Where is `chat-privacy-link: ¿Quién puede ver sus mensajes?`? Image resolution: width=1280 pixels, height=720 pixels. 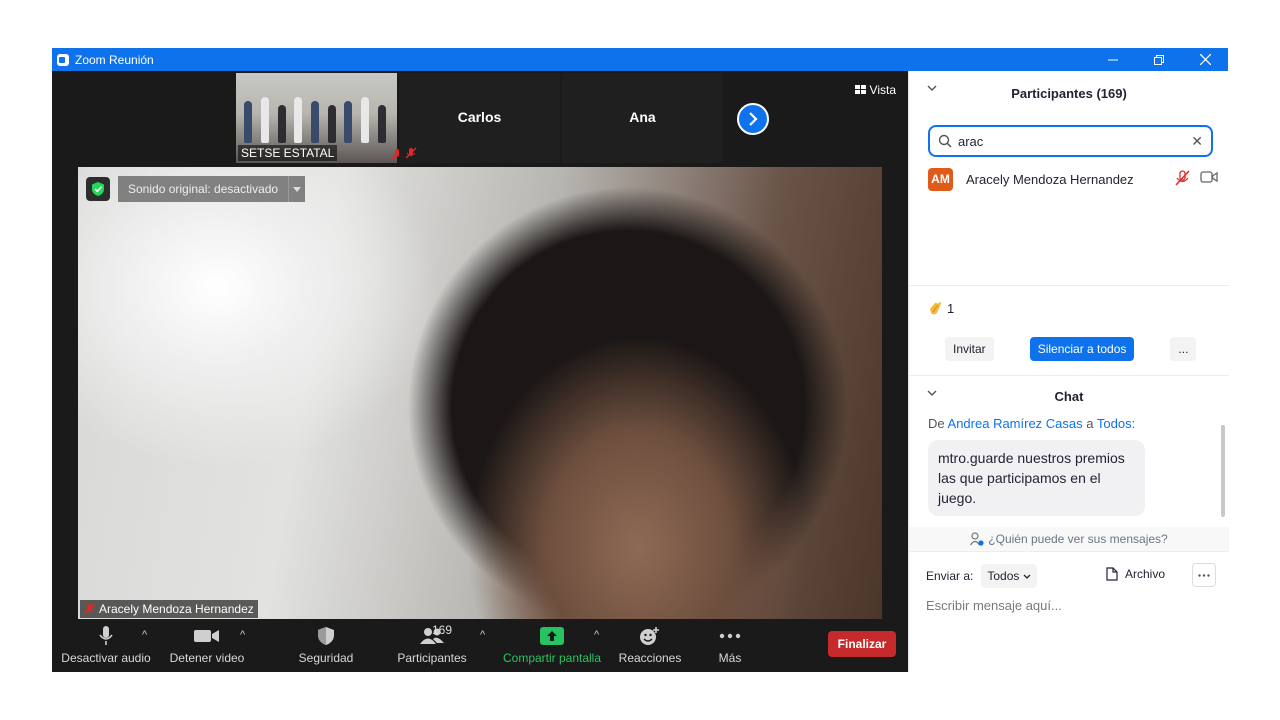
chat-privacy-link: ¿Quién puede ver sus mensajes? is located at coordinates (1069, 539).